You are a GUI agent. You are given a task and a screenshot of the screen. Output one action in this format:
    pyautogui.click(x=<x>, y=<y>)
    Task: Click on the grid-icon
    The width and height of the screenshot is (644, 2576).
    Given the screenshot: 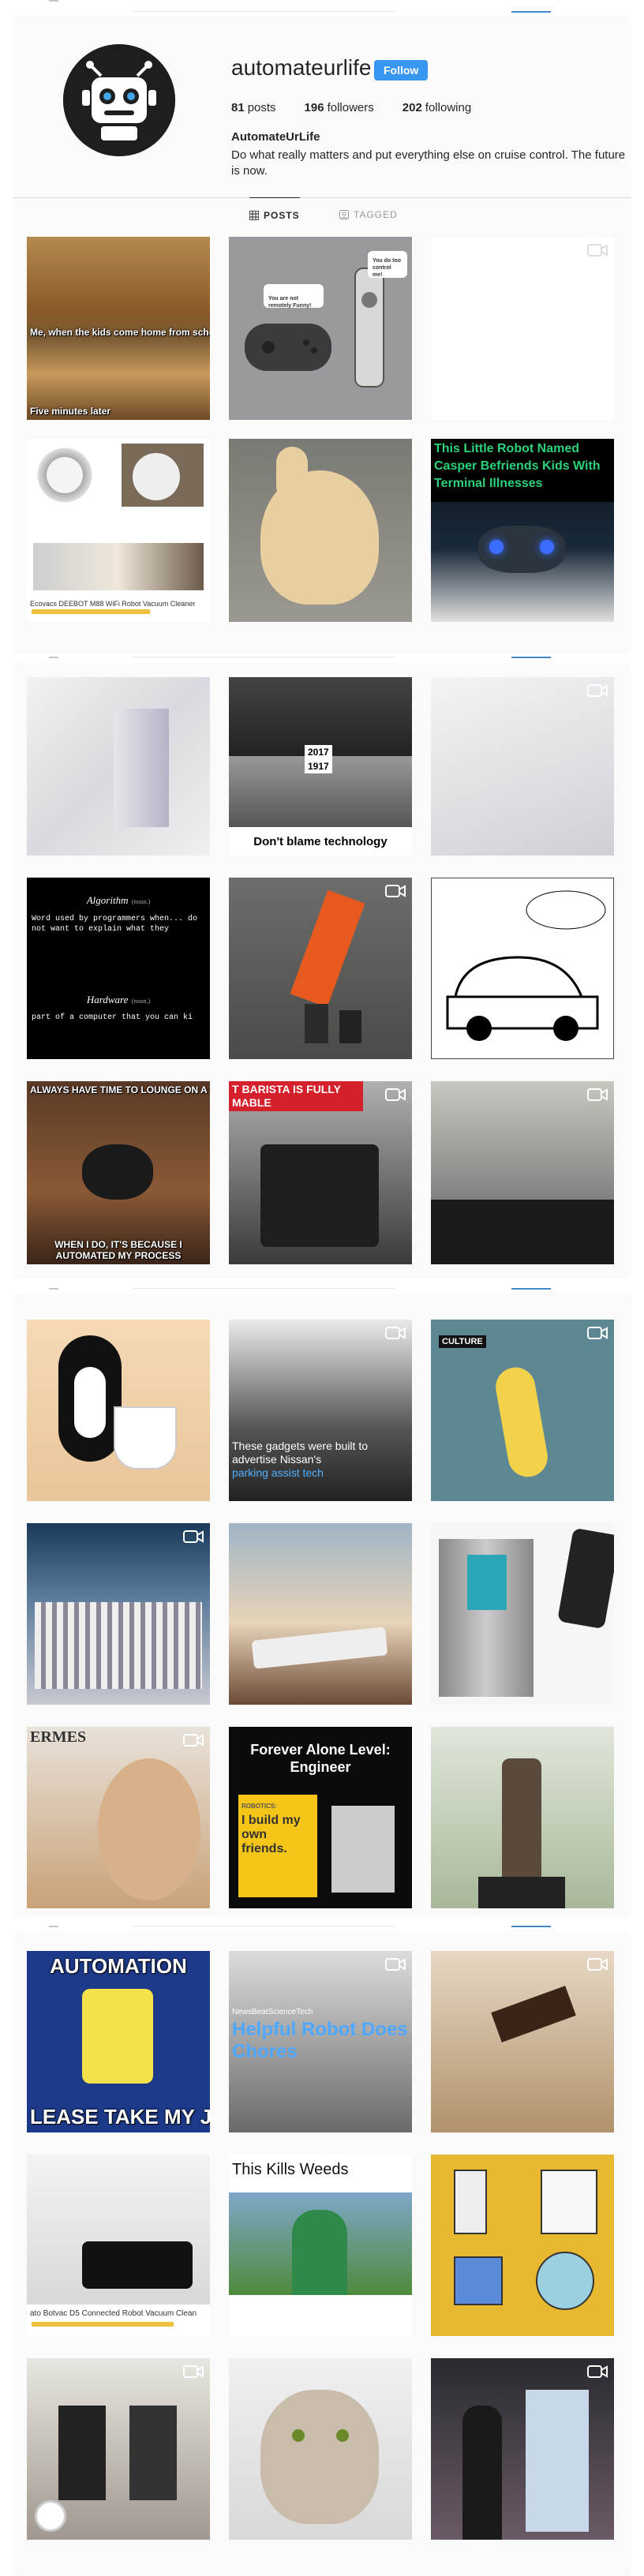 What is the action you would take?
    pyautogui.click(x=254, y=215)
    